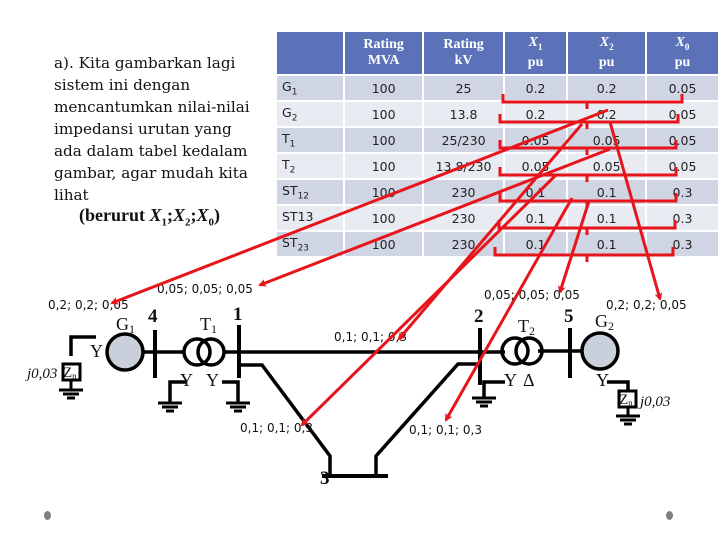 The width and height of the screenshot is (720, 540). I want to click on slide-bullet-right, so click(669, 515).